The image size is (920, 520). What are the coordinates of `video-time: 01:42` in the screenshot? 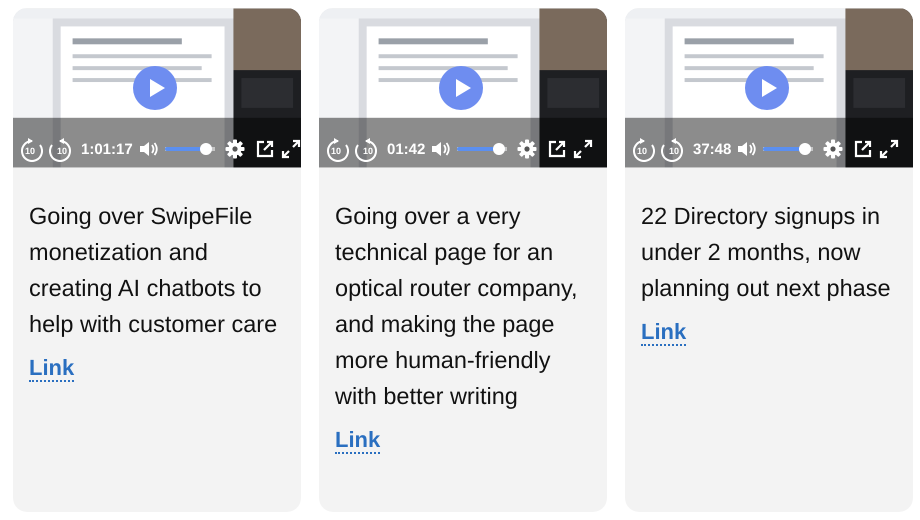 It's located at (406, 149).